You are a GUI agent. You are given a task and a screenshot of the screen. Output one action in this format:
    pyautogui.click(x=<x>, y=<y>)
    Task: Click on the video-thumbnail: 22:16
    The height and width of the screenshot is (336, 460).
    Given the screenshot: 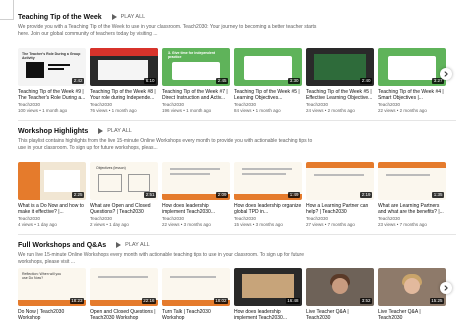 What is the action you would take?
    pyautogui.click(x=124, y=287)
    